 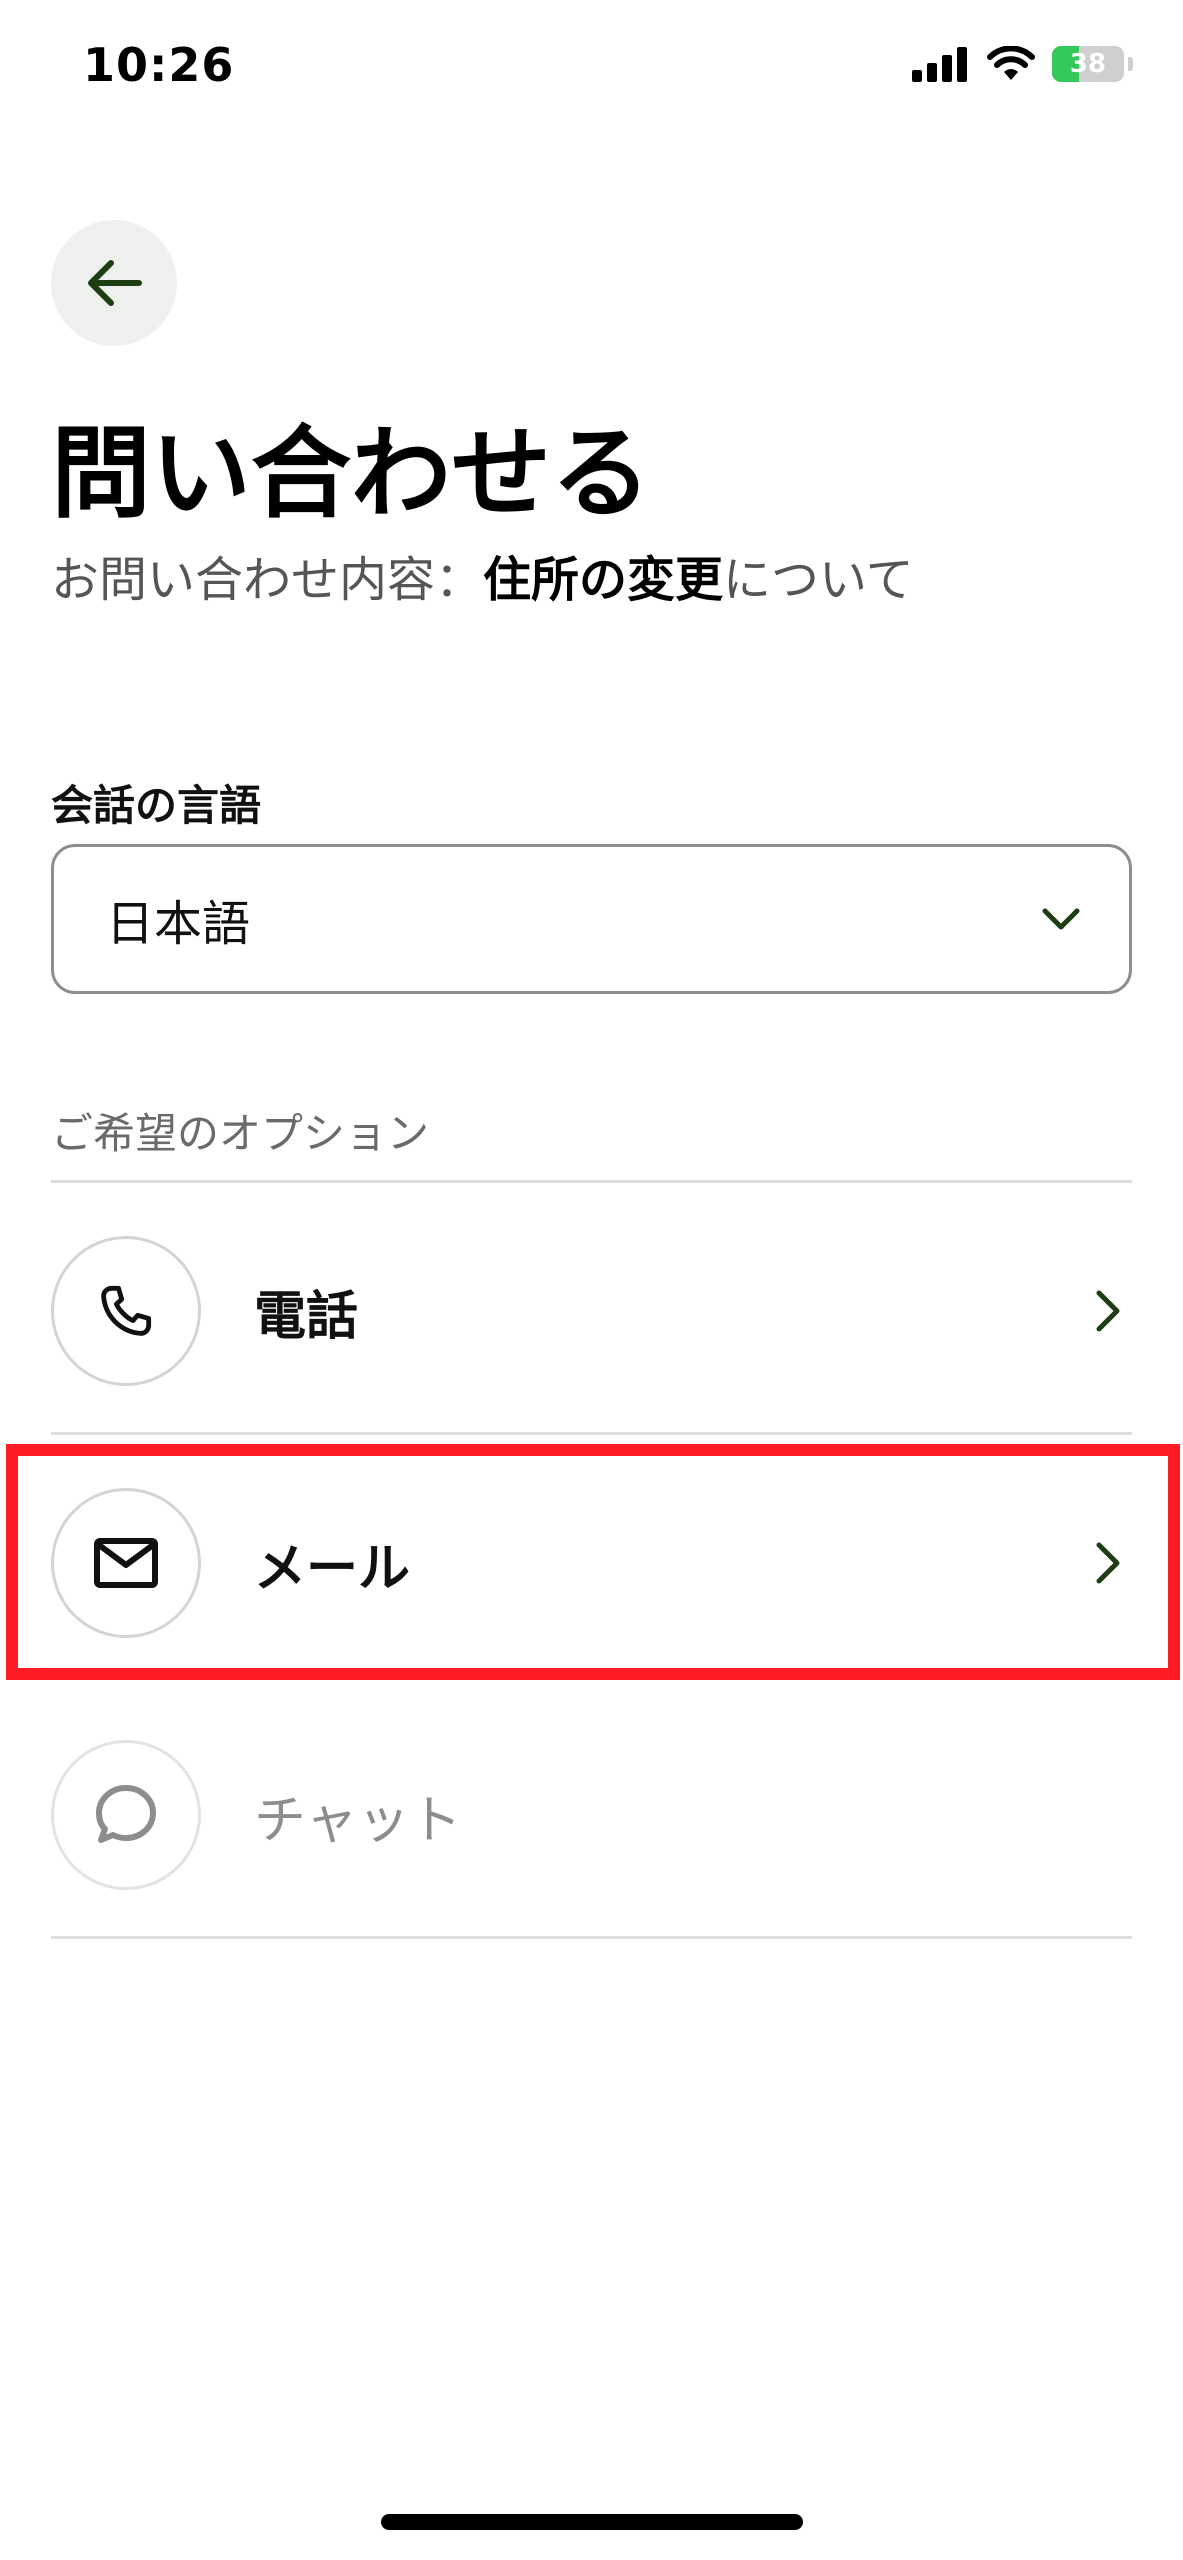 I want to click on subtitle-topic: 住所の変更, so click(x=603, y=580).